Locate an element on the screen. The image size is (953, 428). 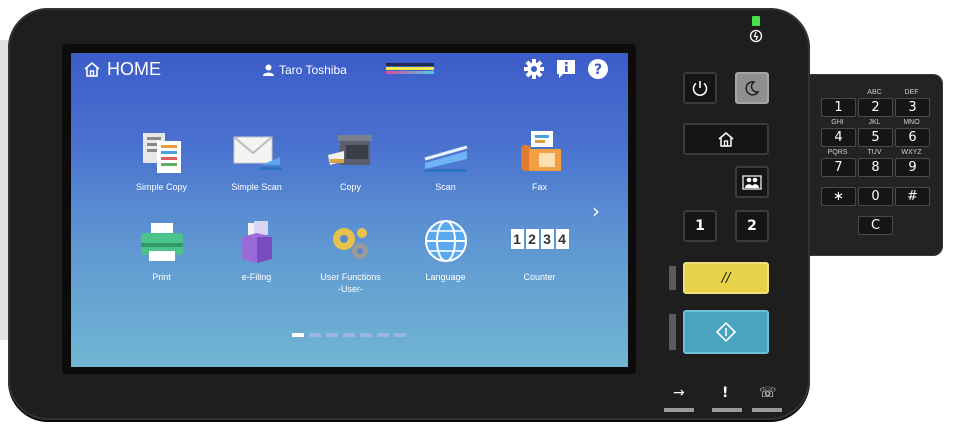
user-account: Taro Toshiba is located at coordinates (305, 70).